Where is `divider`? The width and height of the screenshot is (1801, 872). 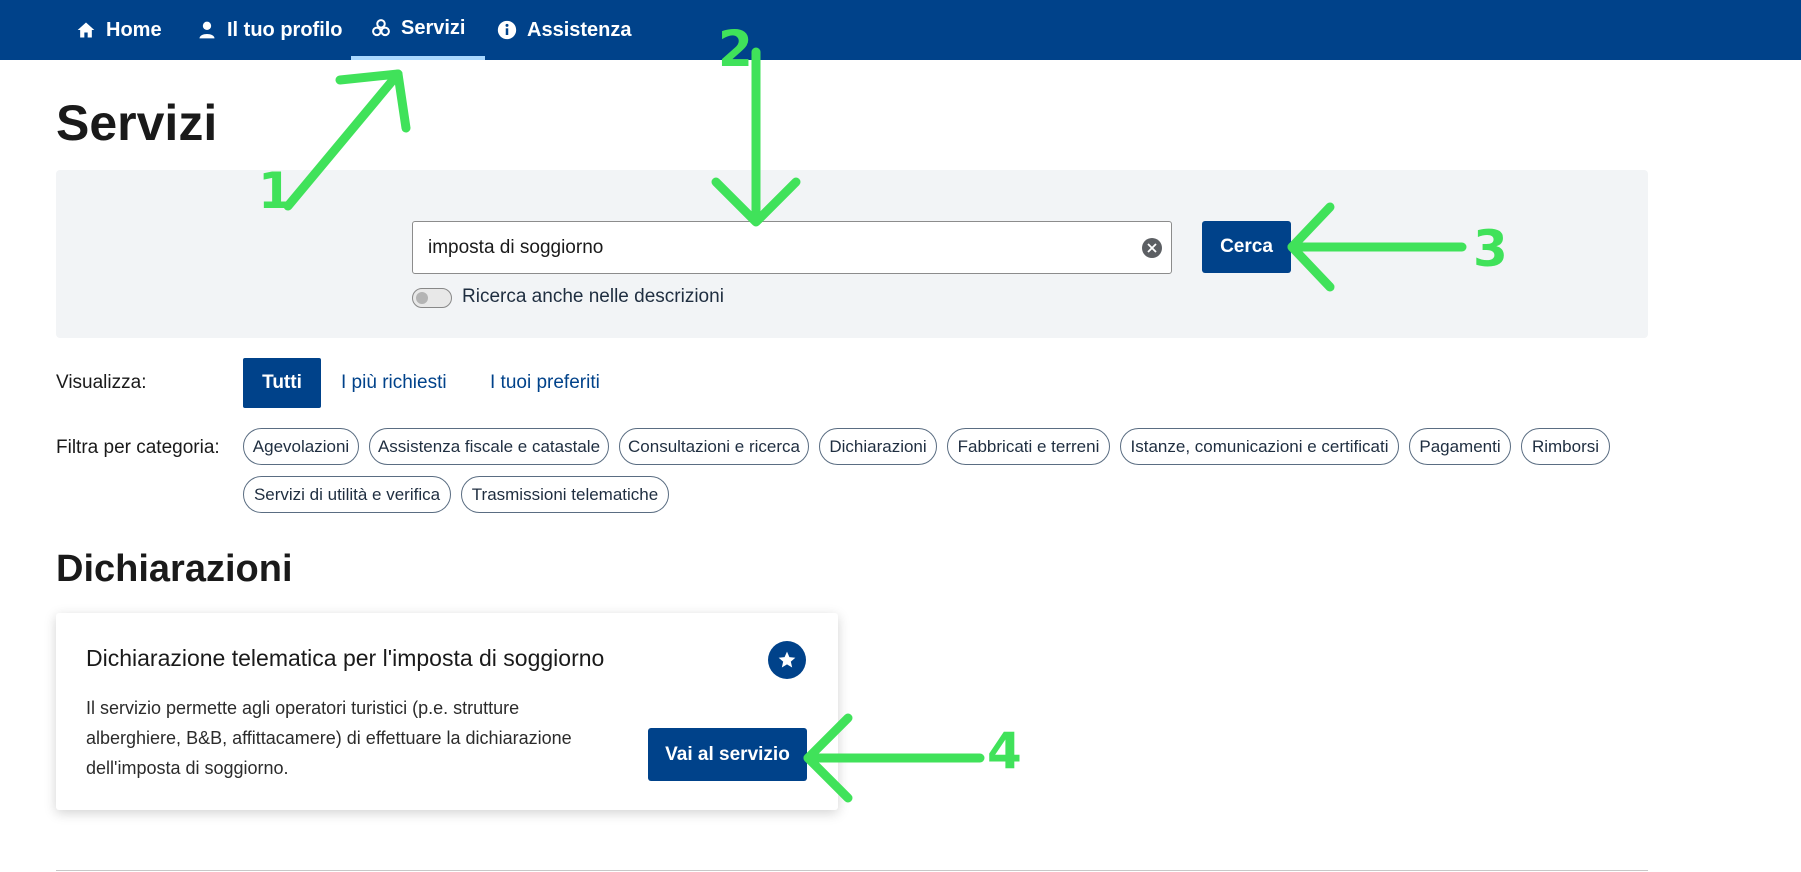 divider is located at coordinates (852, 870).